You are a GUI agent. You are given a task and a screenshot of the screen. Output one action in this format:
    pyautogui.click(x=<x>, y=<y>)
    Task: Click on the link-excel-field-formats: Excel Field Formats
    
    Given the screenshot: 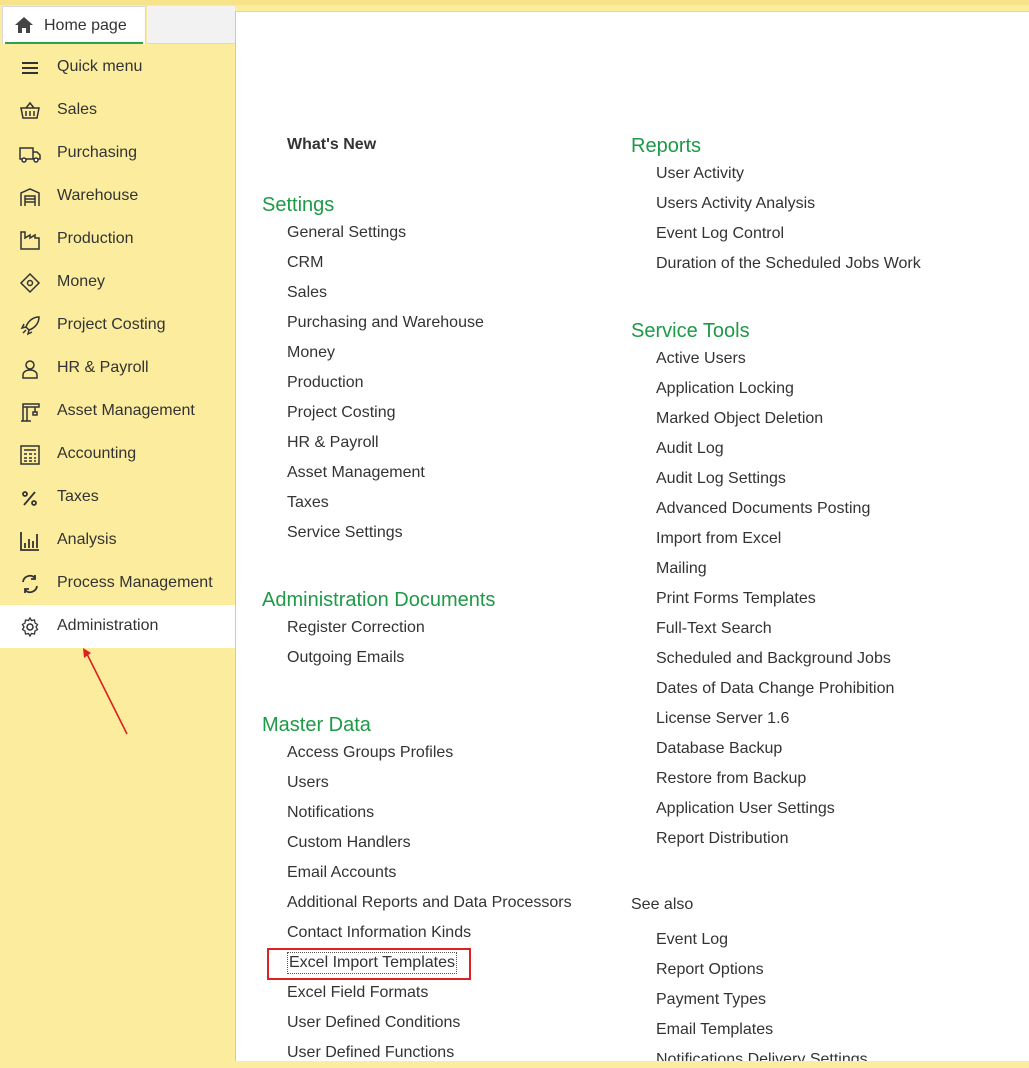 What is the action you would take?
    pyautogui.click(x=429, y=998)
    